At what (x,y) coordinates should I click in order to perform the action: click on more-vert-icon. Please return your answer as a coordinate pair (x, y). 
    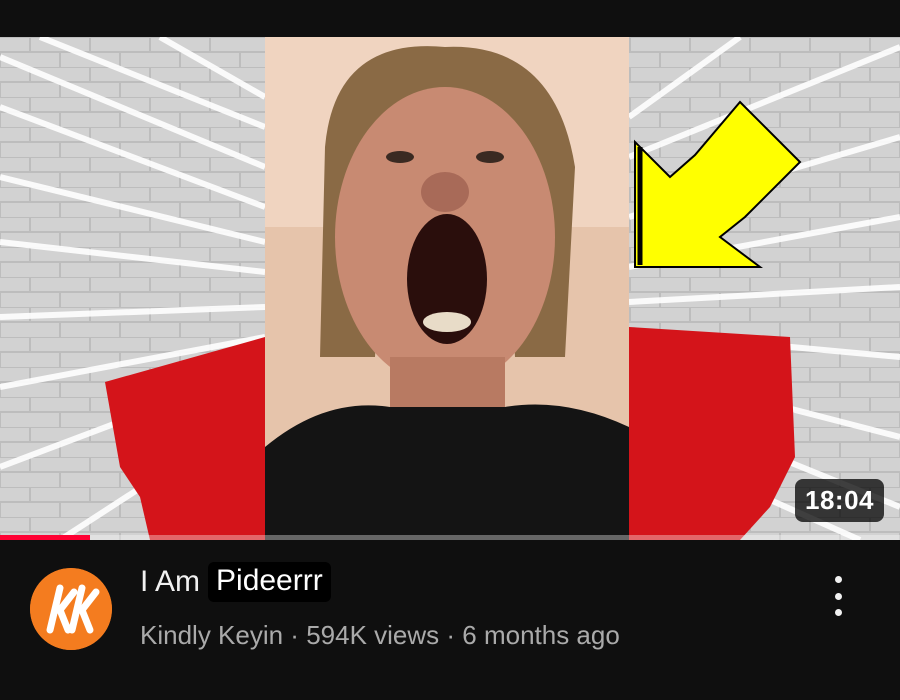
    Looking at the image, I should click on (838, 596).